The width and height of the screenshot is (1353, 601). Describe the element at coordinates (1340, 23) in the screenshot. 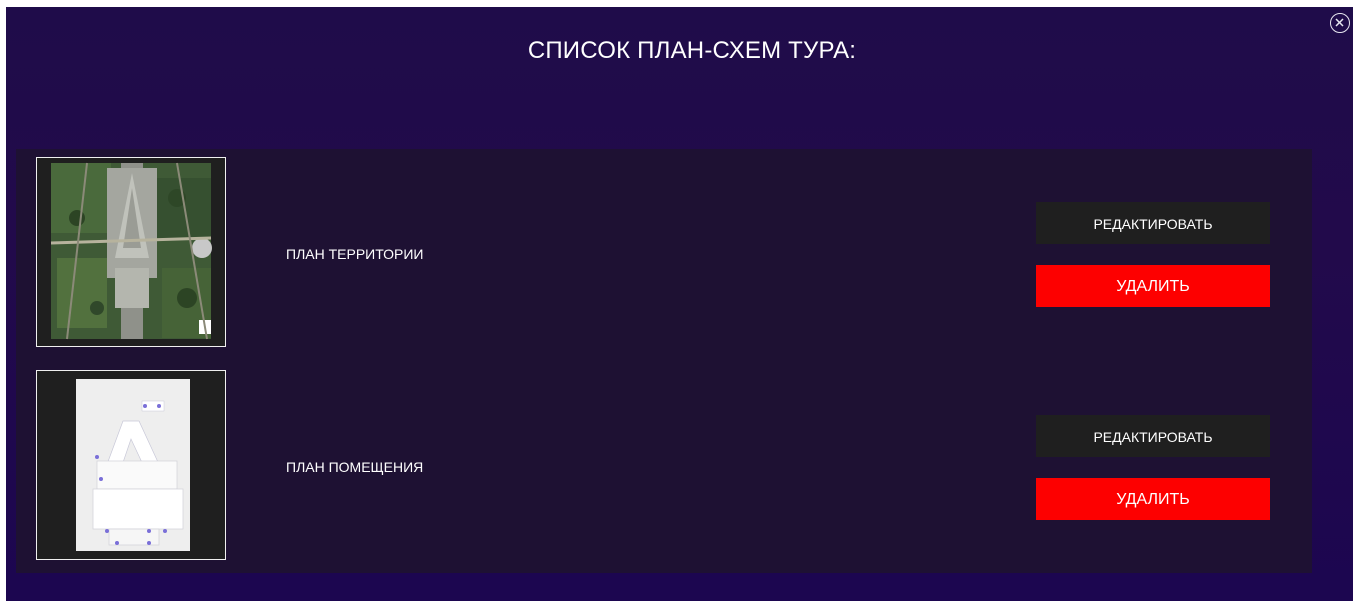

I see `close-icon` at that location.